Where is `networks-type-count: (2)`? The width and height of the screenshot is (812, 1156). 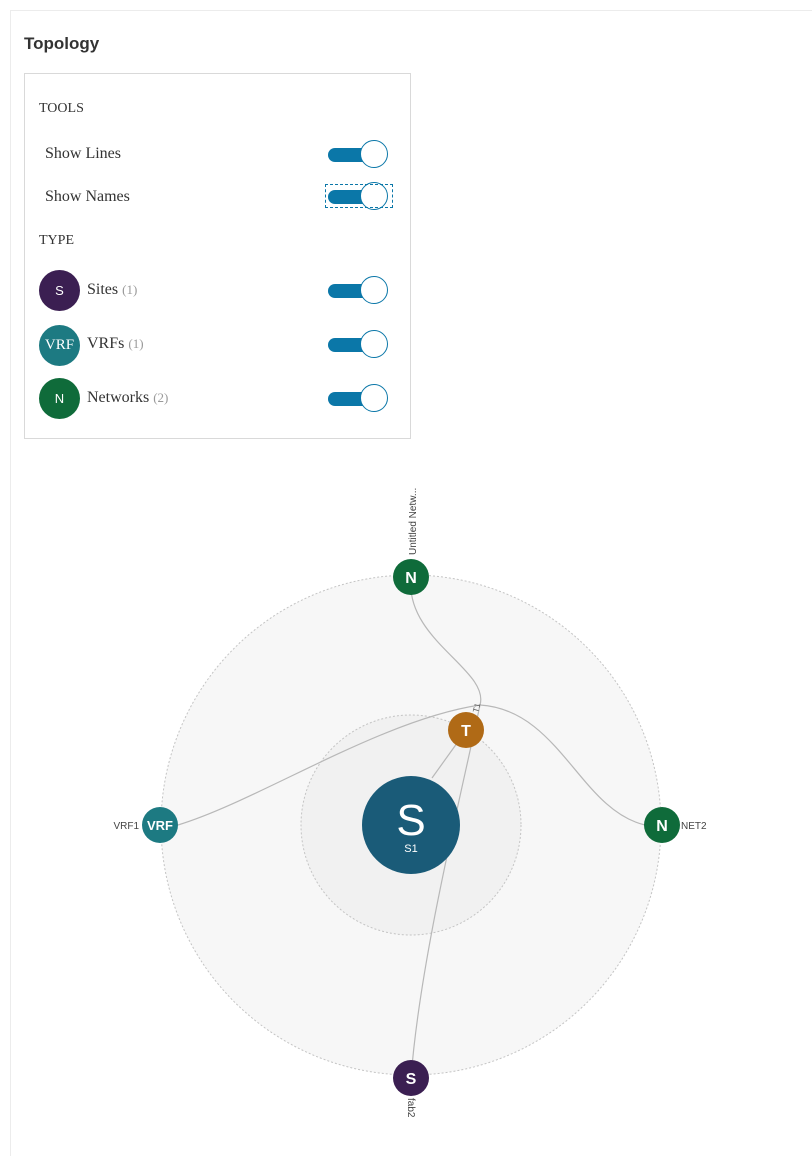
networks-type-count: (2) is located at coordinates (161, 397).